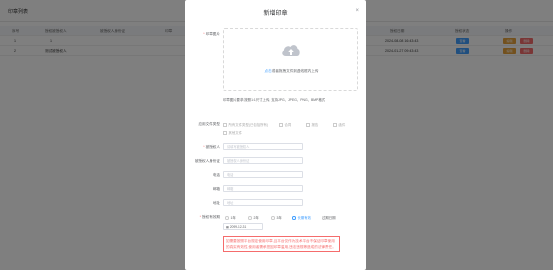 Image resolution: width=553 pixels, height=270 pixels. I want to click on idcard-label: 被授权人身份证, so click(207, 161).